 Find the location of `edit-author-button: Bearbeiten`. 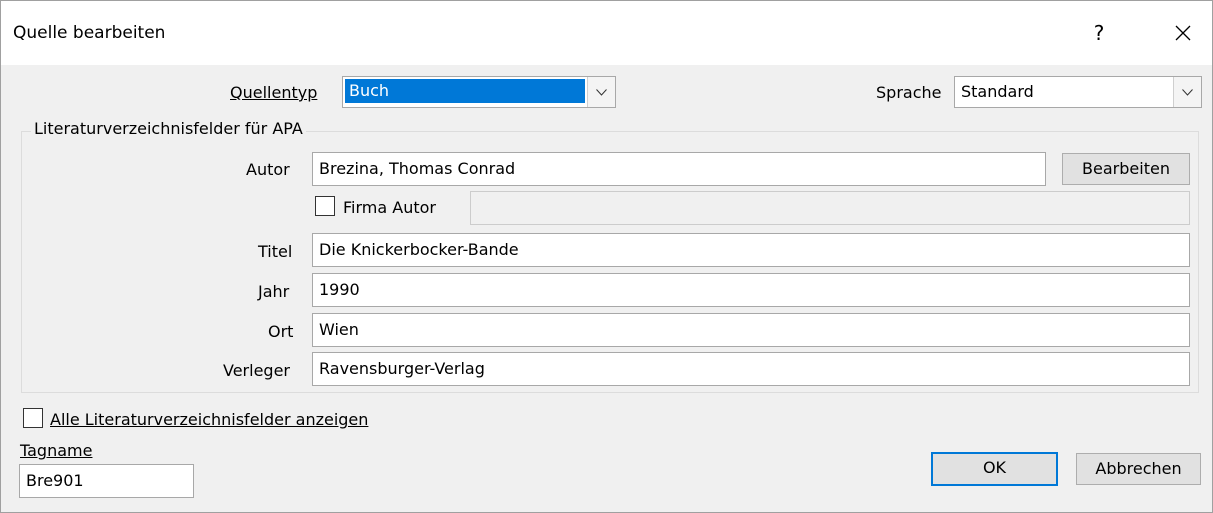

edit-author-button: Bearbeiten is located at coordinates (1126, 169).